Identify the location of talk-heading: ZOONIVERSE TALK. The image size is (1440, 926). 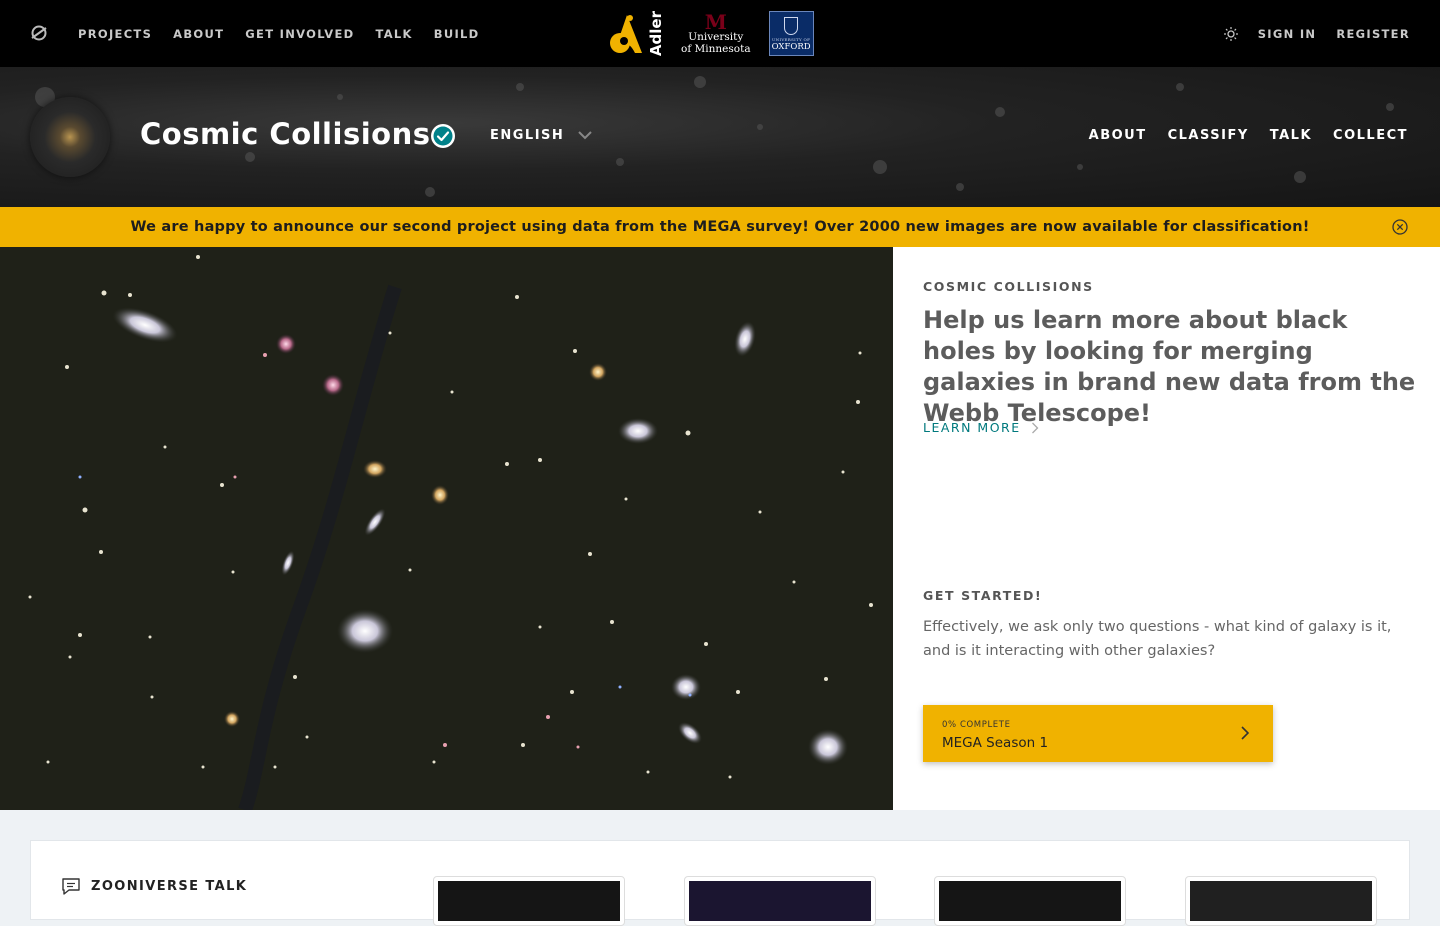
(154, 886).